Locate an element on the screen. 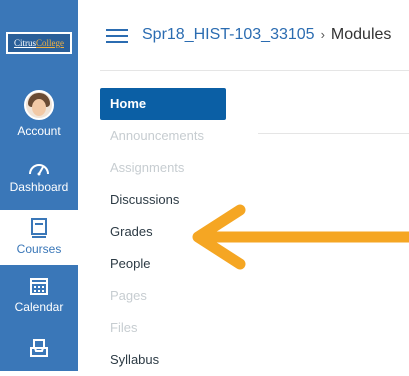 This screenshot has height=376, width=409. course-nav-files: Files is located at coordinates (124, 327).